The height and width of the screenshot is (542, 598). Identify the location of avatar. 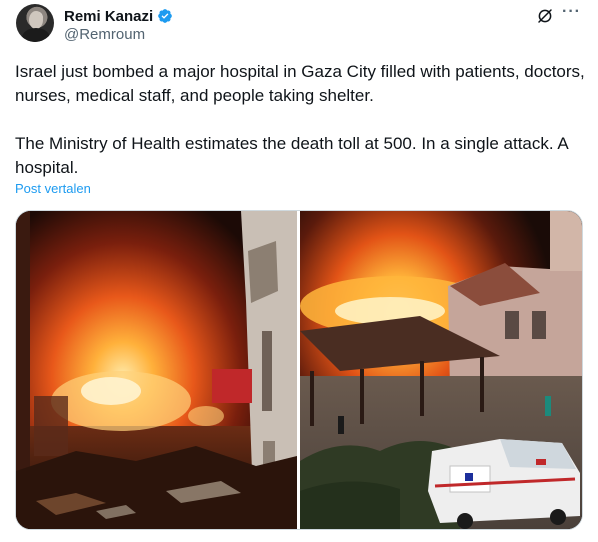
(35, 23).